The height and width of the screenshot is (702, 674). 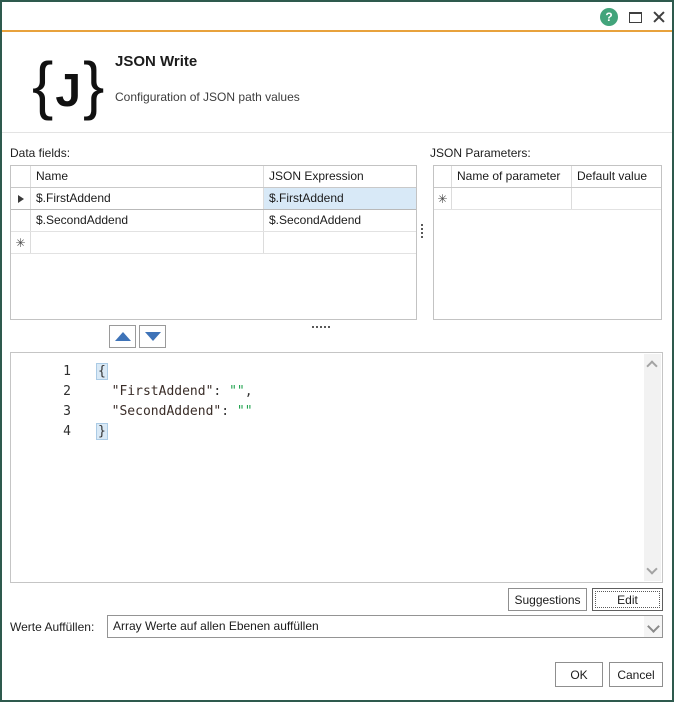 What do you see at coordinates (67, 411) in the screenshot?
I see `line-number: 3` at bounding box center [67, 411].